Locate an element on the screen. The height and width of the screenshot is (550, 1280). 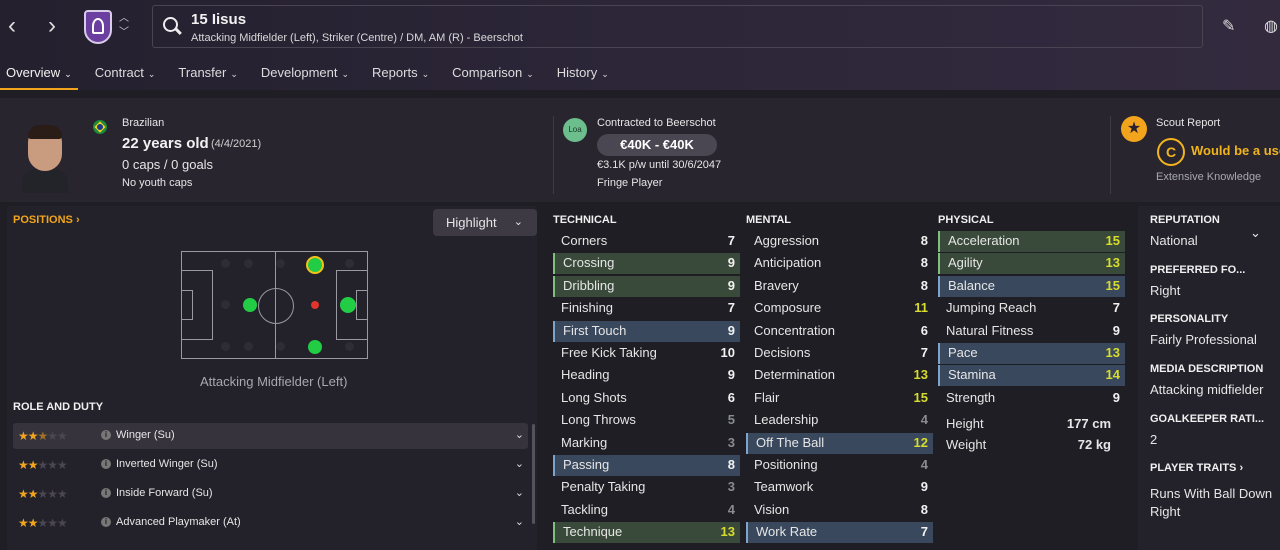
attribute-row-crossing: Crossing 9 is located at coordinates (646, 264).